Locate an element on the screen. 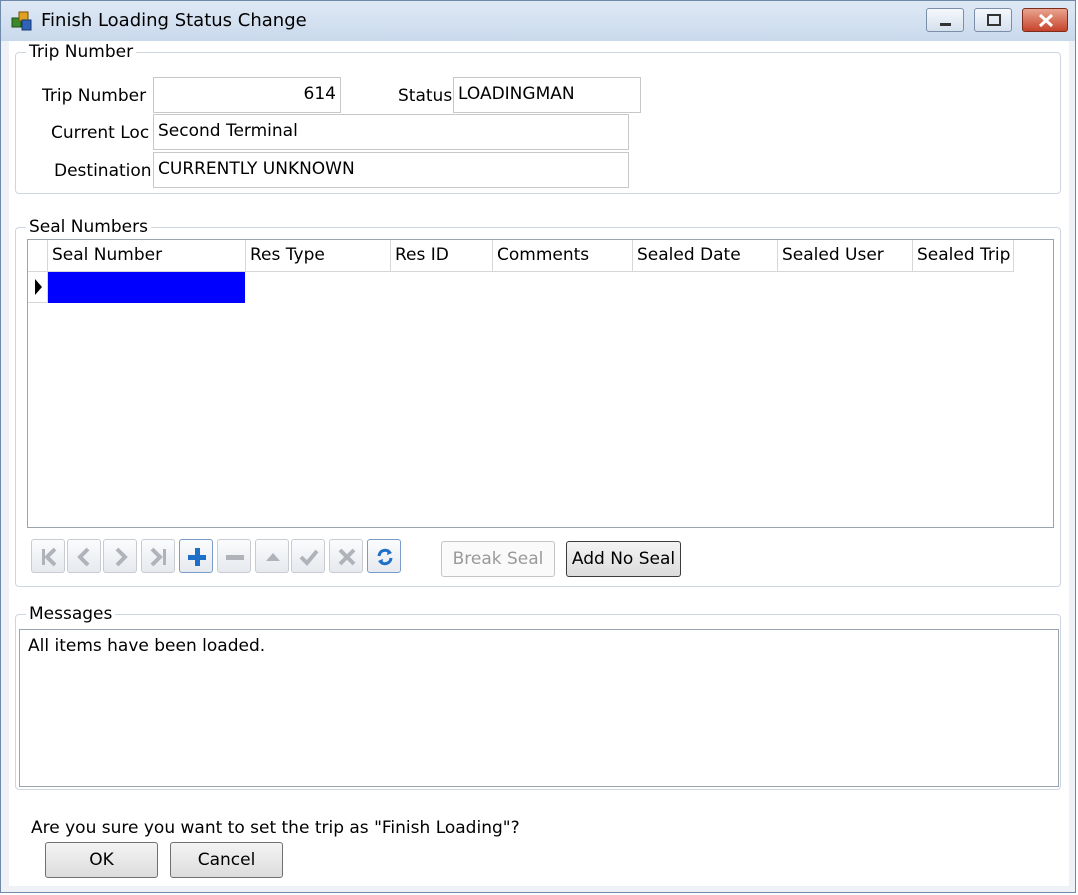 Image resolution: width=1078 pixels, height=895 pixels. nav-prior-button is located at coordinates (84, 556).